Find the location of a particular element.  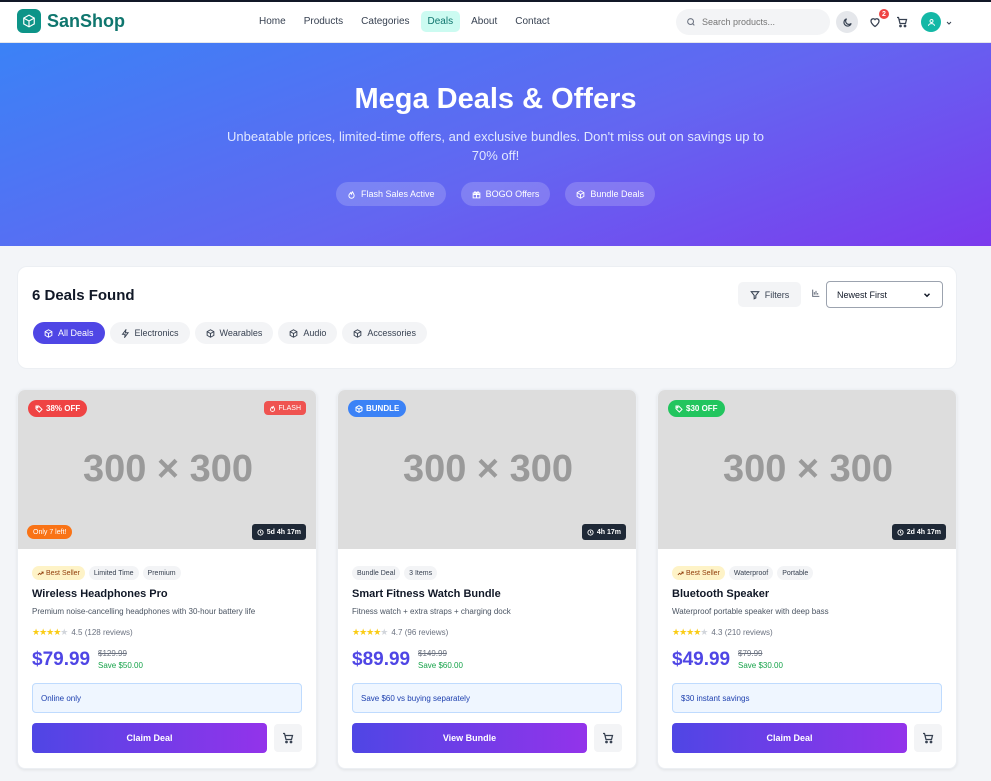

hero-tag-label: Bundle Deals is located at coordinates (617, 194).